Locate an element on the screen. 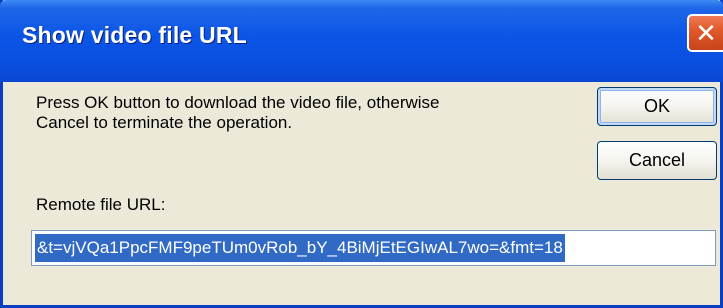 The width and height of the screenshot is (723, 308). ok-button: OK is located at coordinates (657, 106).